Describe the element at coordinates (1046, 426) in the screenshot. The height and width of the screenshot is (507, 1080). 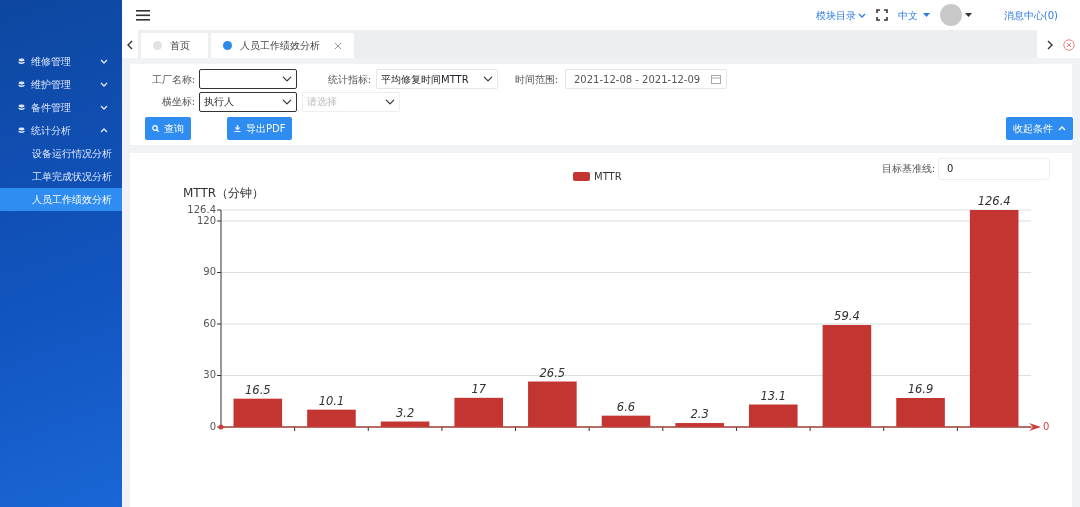
I see `baseline-label: 0` at that location.